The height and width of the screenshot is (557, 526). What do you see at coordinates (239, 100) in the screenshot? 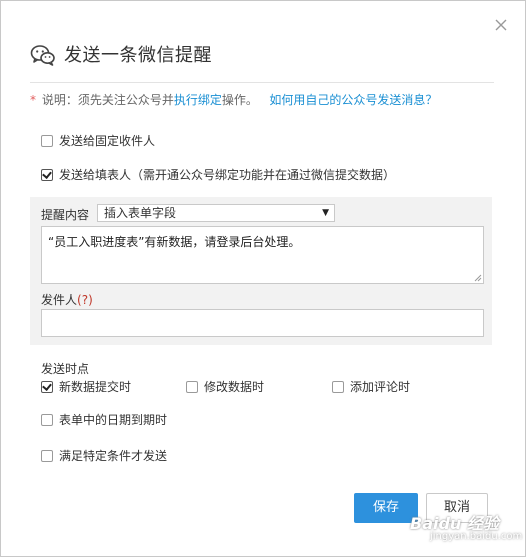
I see `note-suffix: 操作。` at bounding box center [239, 100].